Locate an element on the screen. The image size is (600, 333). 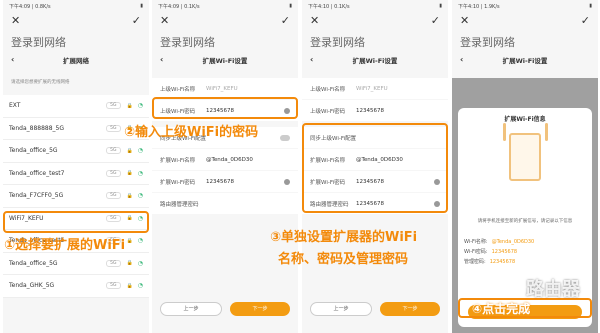
upstream-password-row: 上级Wi-Fi密码 12345678 is located at coordinates (375, 110).